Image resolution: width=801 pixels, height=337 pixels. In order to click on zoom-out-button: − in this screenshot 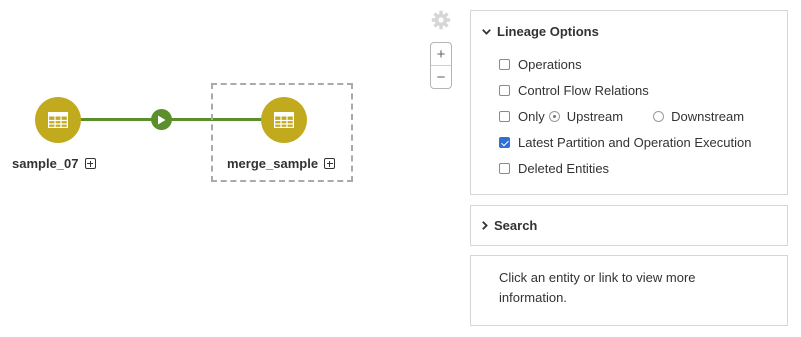, I will do `click(441, 76)`.